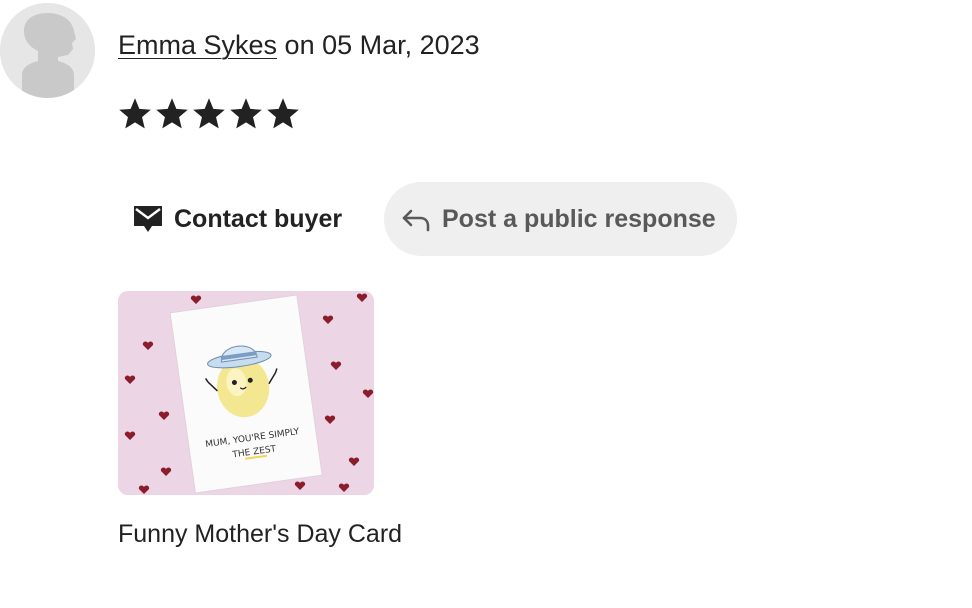 This screenshot has height=608, width=972. What do you see at coordinates (378, 45) in the screenshot?
I see `review-date: on 05 Mar, 2023` at bounding box center [378, 45].